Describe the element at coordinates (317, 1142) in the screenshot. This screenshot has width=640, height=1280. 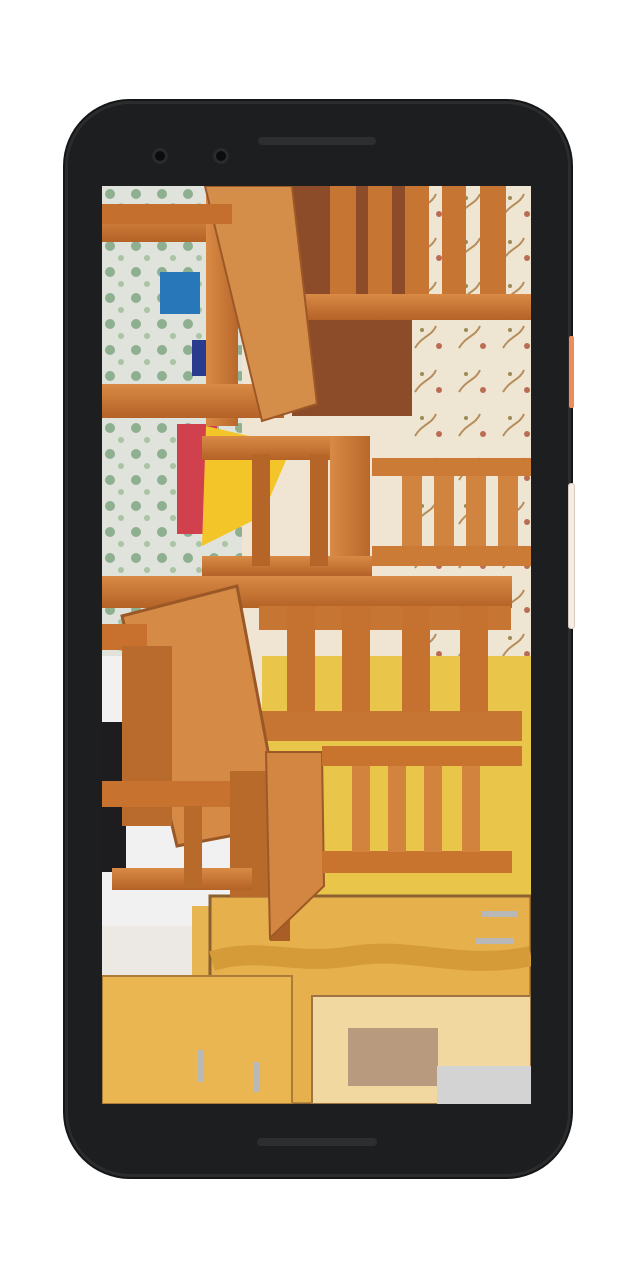
I see `home-indicator` at that location.